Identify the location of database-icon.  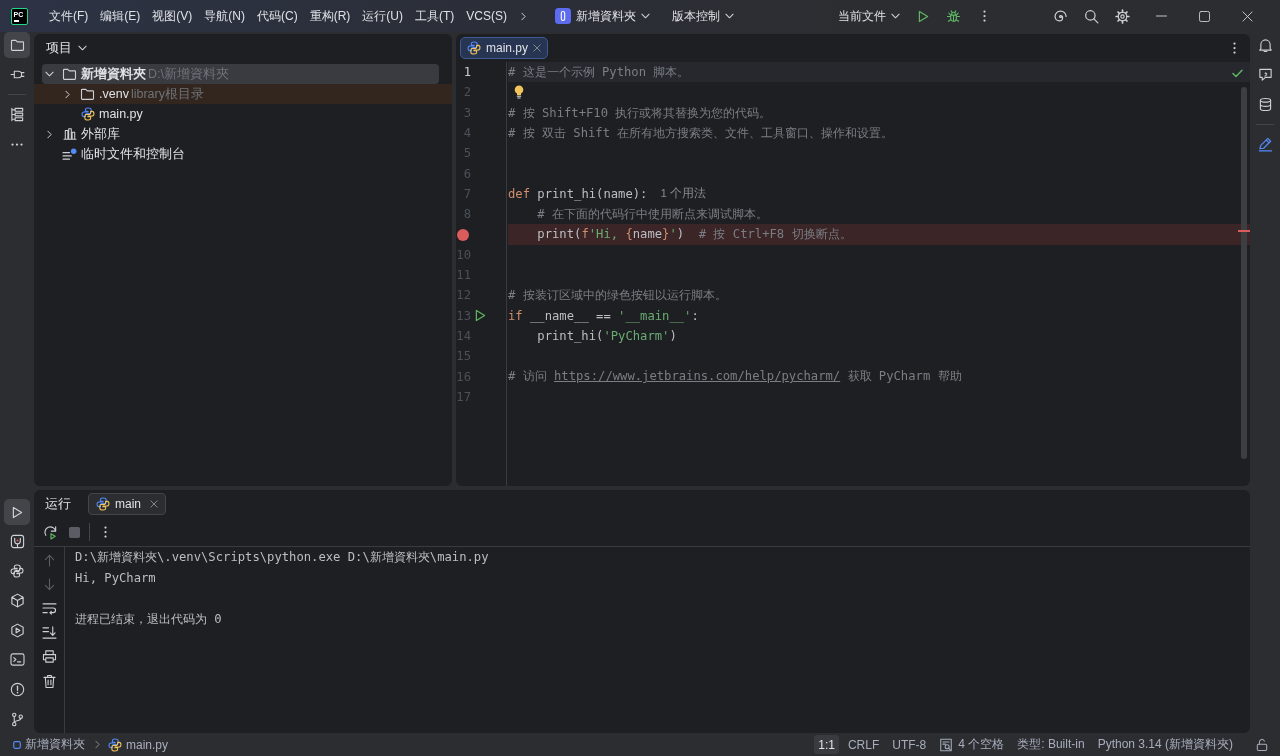
(1265, 104).